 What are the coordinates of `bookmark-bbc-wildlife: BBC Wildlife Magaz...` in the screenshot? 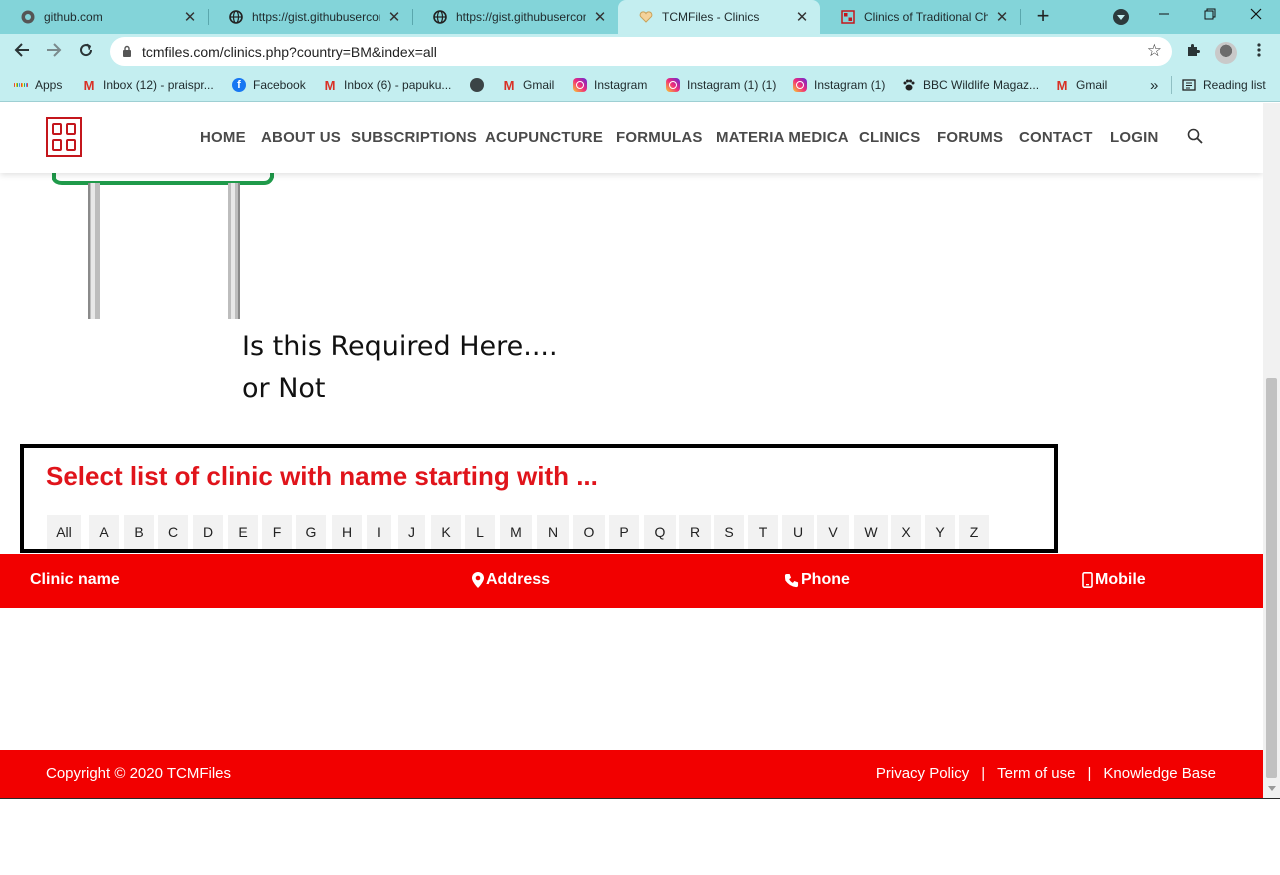 It's located at (970, 85).